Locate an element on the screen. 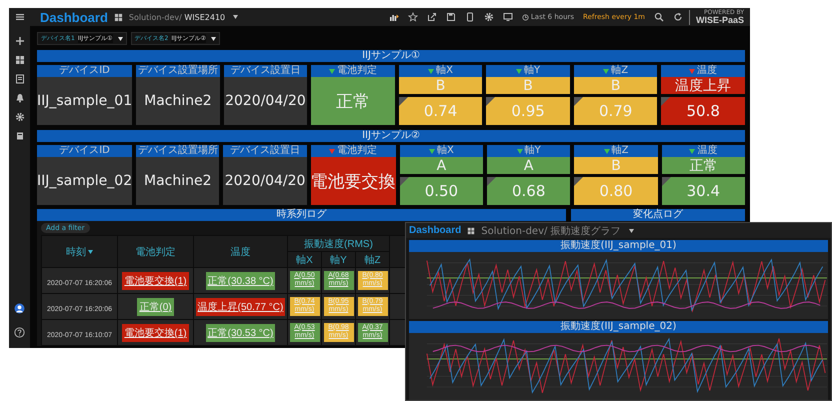 The width and height of the screenshot is (832, 401). column-header: 軸Y is located at coordinates (339, 260).